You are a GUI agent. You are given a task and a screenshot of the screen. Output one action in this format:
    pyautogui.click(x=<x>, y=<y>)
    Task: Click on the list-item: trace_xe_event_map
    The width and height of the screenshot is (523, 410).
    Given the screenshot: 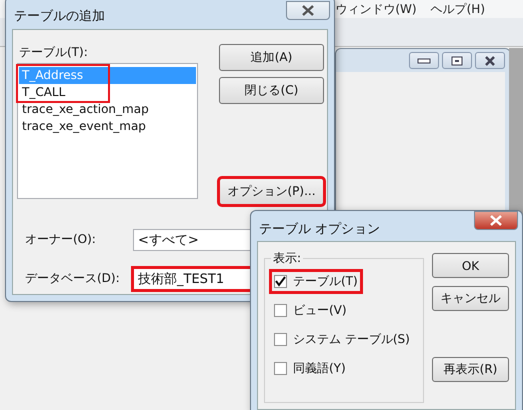 What is the action you would take?
    pyautogui.click(x=107, y=126)
    